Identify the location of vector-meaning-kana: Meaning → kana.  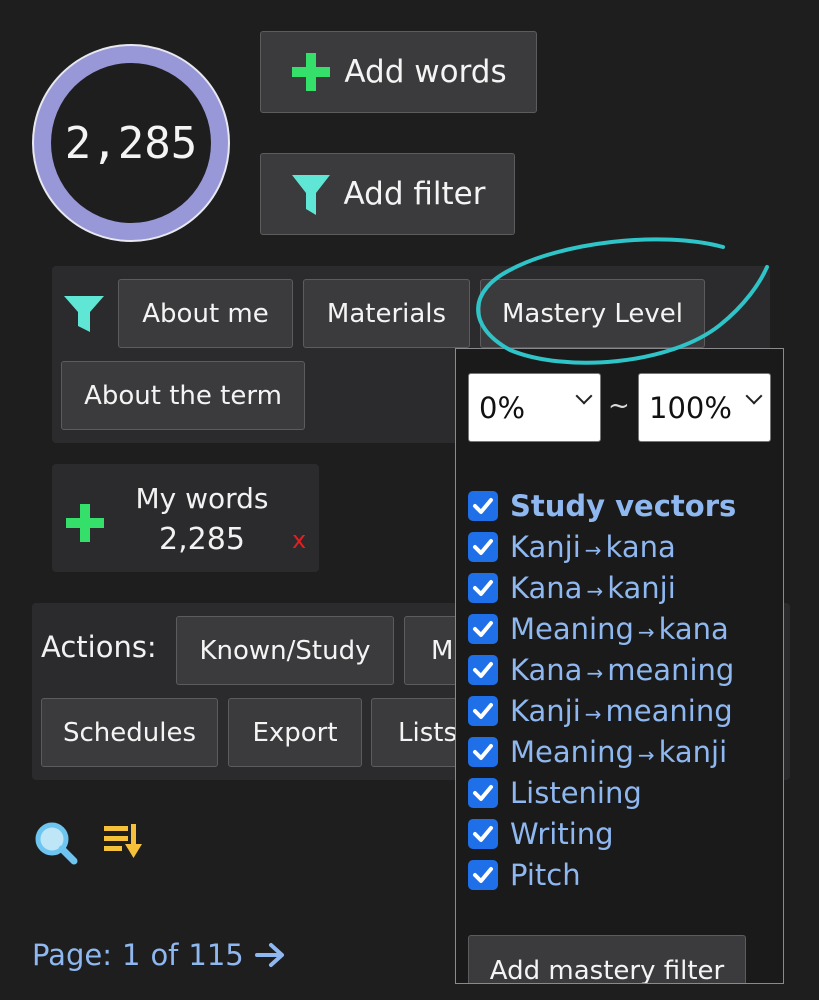
(598, 629).